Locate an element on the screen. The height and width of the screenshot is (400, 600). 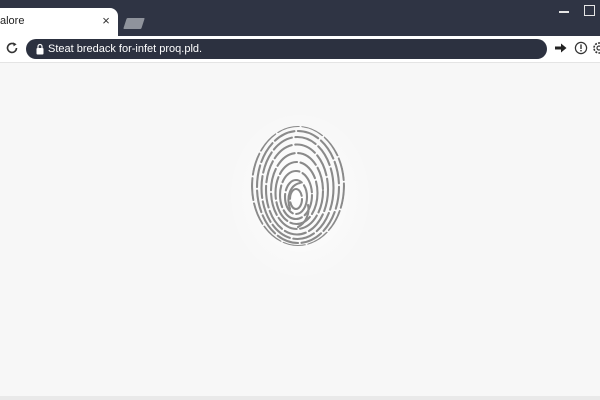
settings-icon is located at coordinates (596, 48).